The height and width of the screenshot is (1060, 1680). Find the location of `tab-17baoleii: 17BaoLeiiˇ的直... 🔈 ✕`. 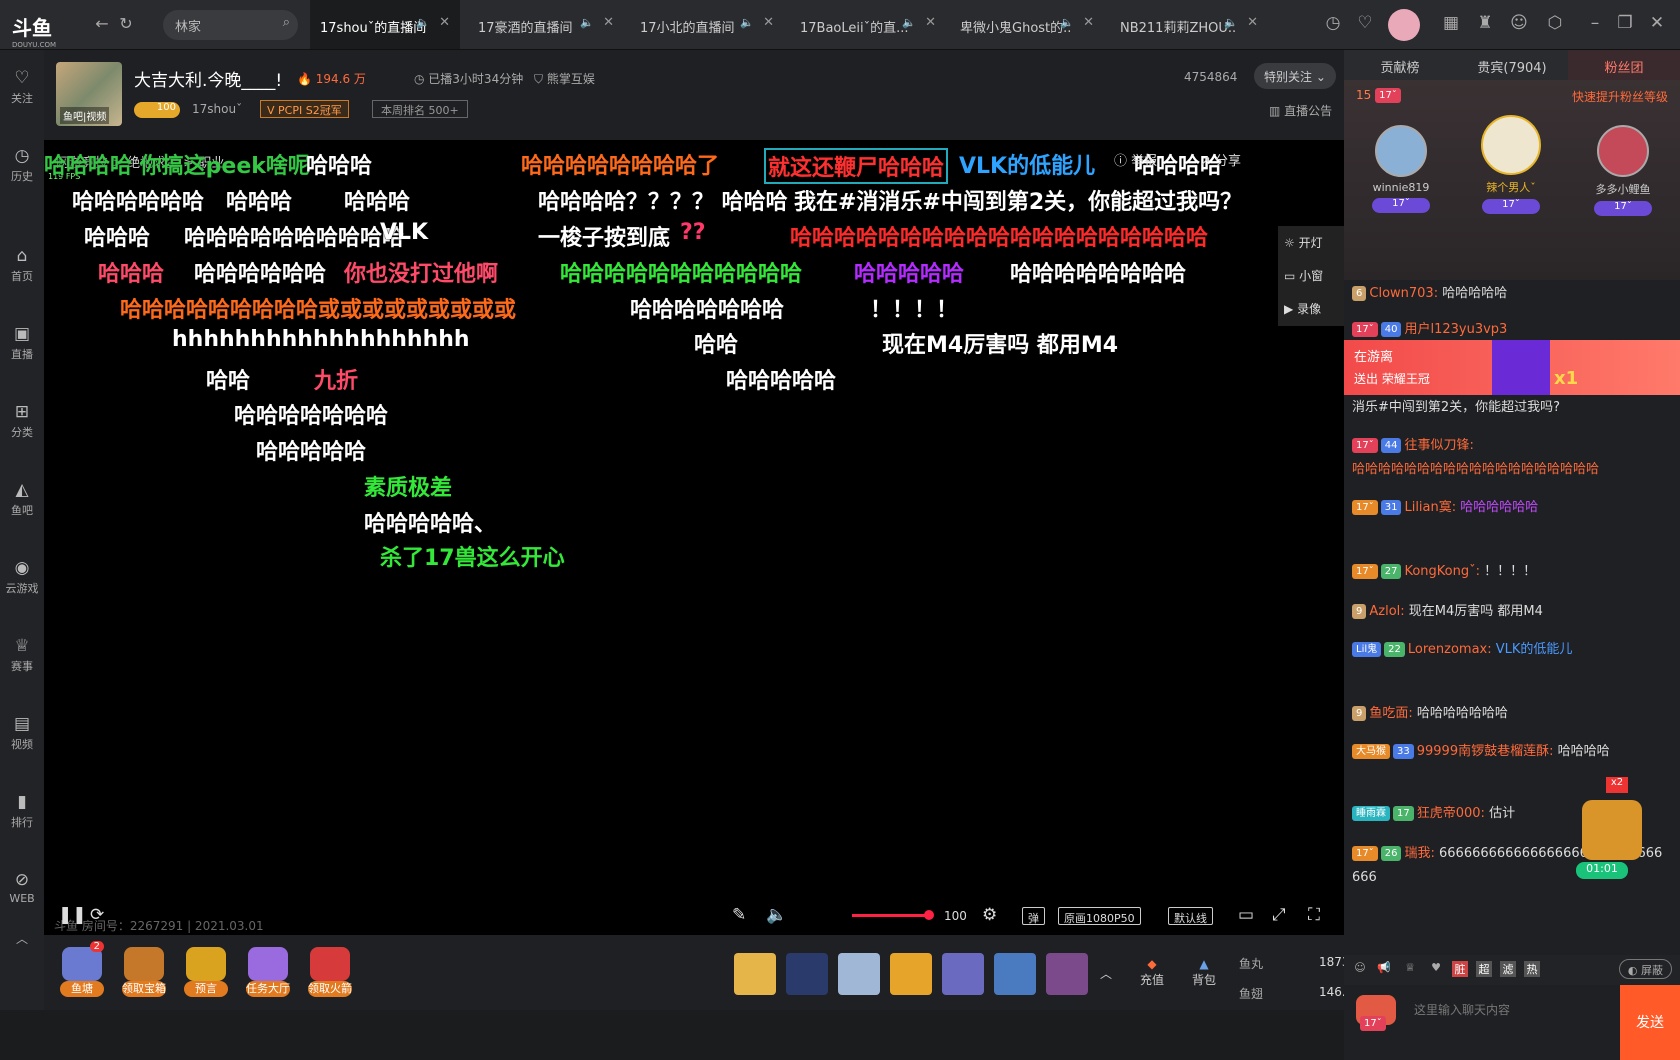

tab-17baoleii: 17BaoLeiiˇ的直... 🔈 ✕ is located at coordinates (868, 24).